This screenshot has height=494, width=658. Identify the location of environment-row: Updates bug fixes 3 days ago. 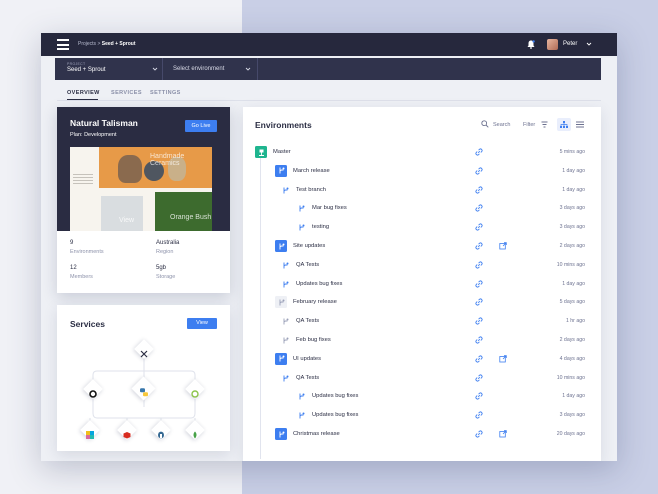
(422, 416).